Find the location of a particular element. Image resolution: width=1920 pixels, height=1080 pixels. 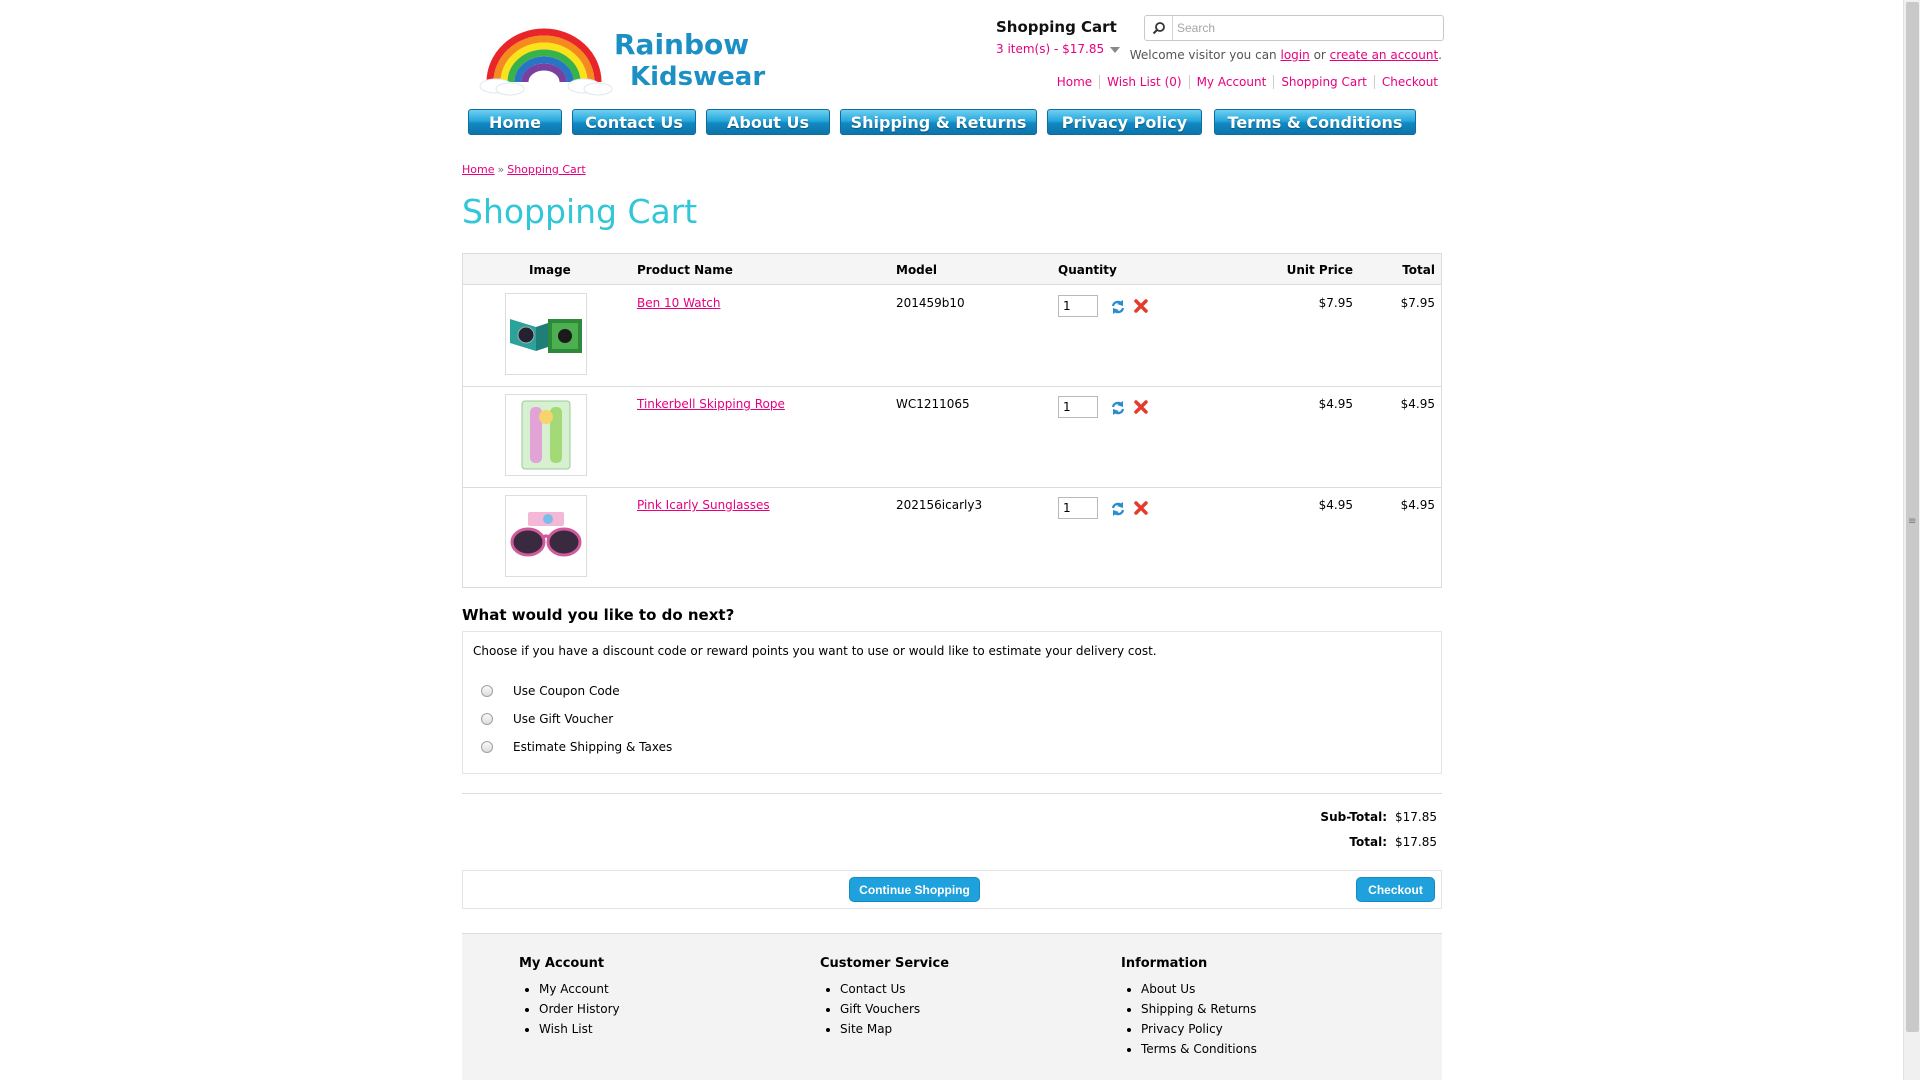

menu-terms-conditions: Terms & Conditions is located at coordinates (1315, 122).